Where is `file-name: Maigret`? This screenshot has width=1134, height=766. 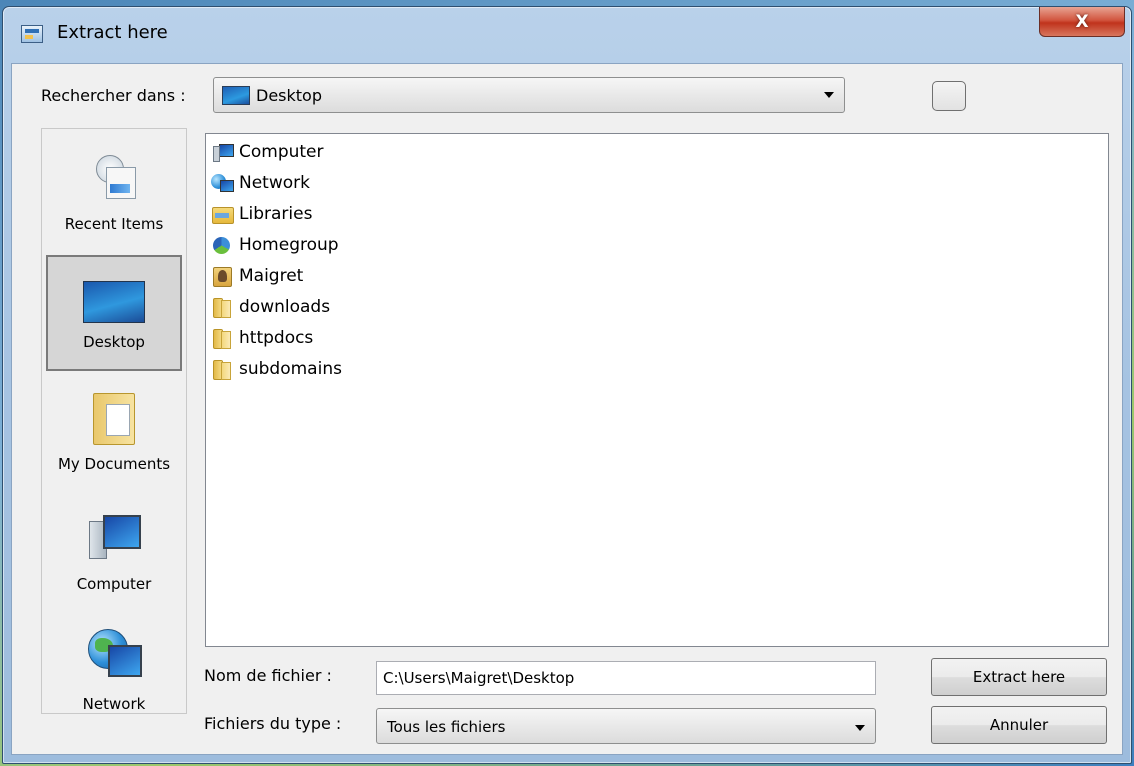
file-name: Maigret is located at coordinates (271, 276).